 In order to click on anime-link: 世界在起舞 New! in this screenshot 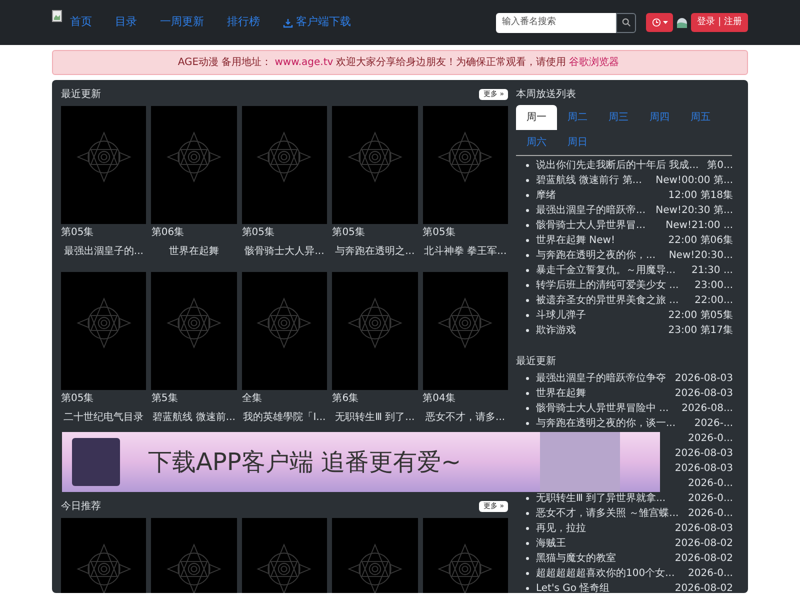, I will do `click(575, 240)`.